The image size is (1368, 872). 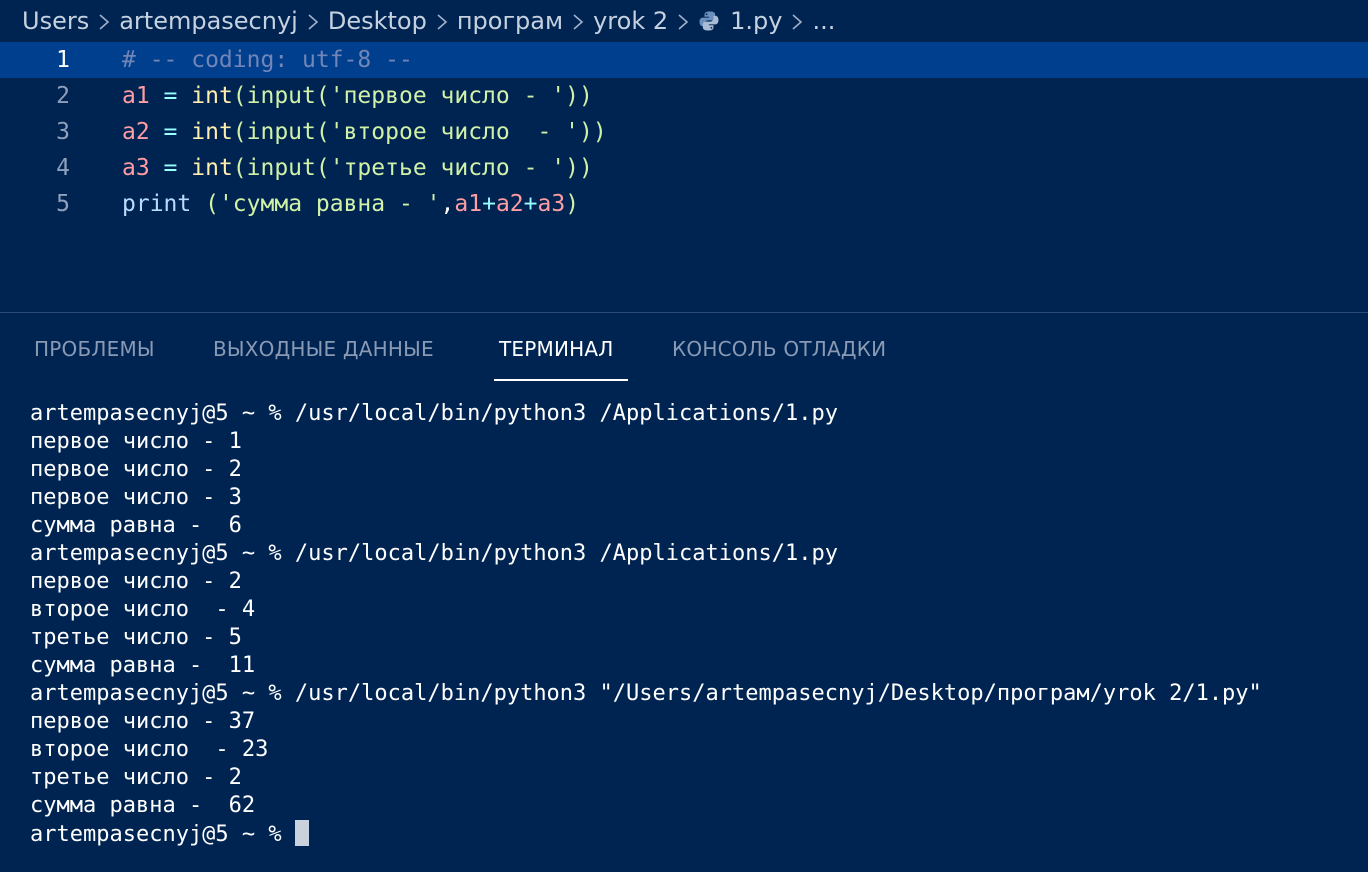 I want to click on breadcrumb-item-program: програм, so click(x=510, y=21).